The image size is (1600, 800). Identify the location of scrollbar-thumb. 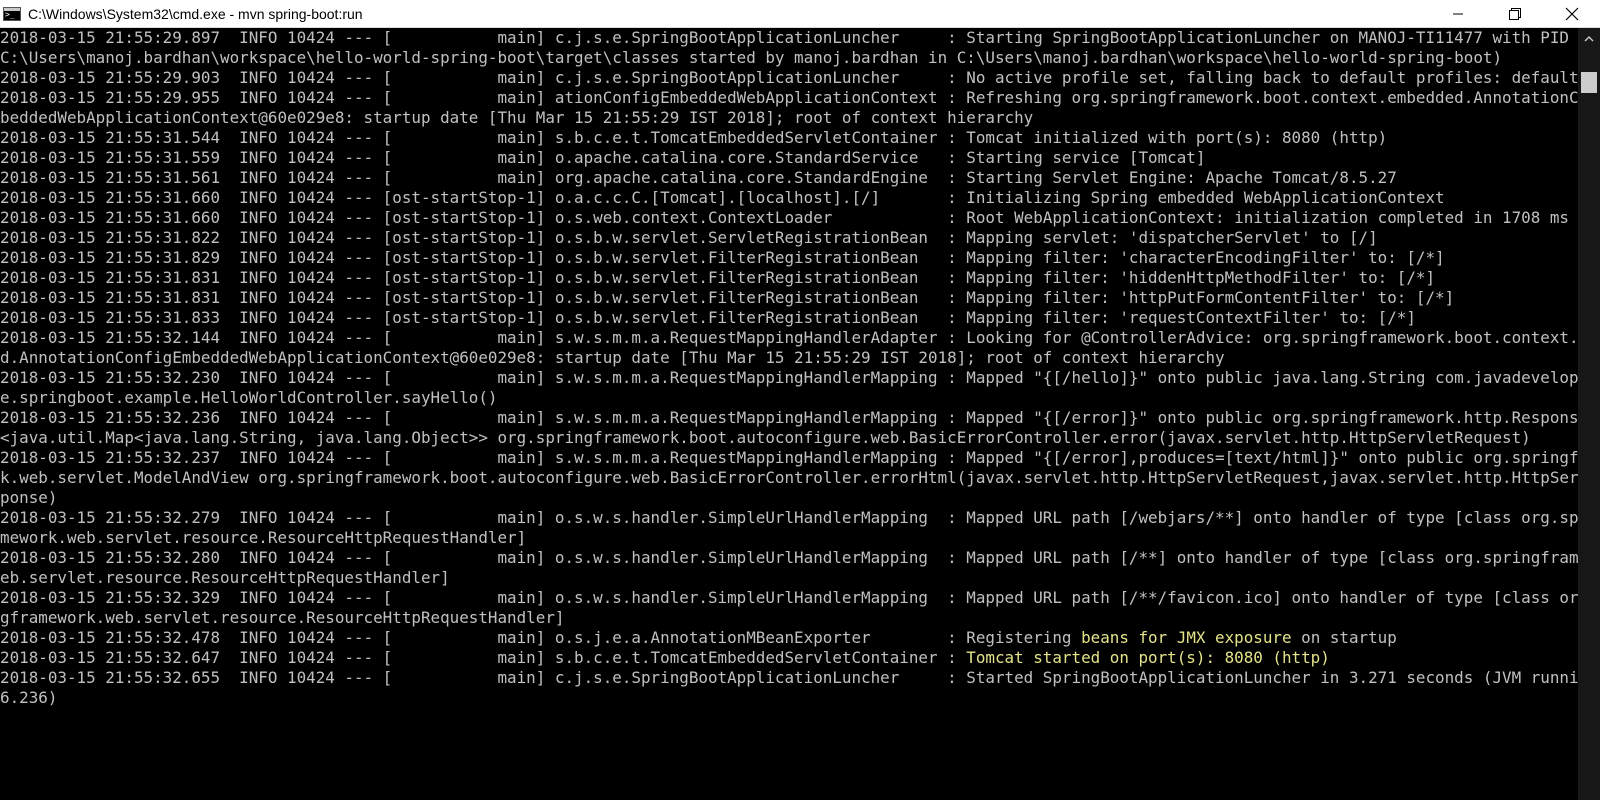
(1589, 82).